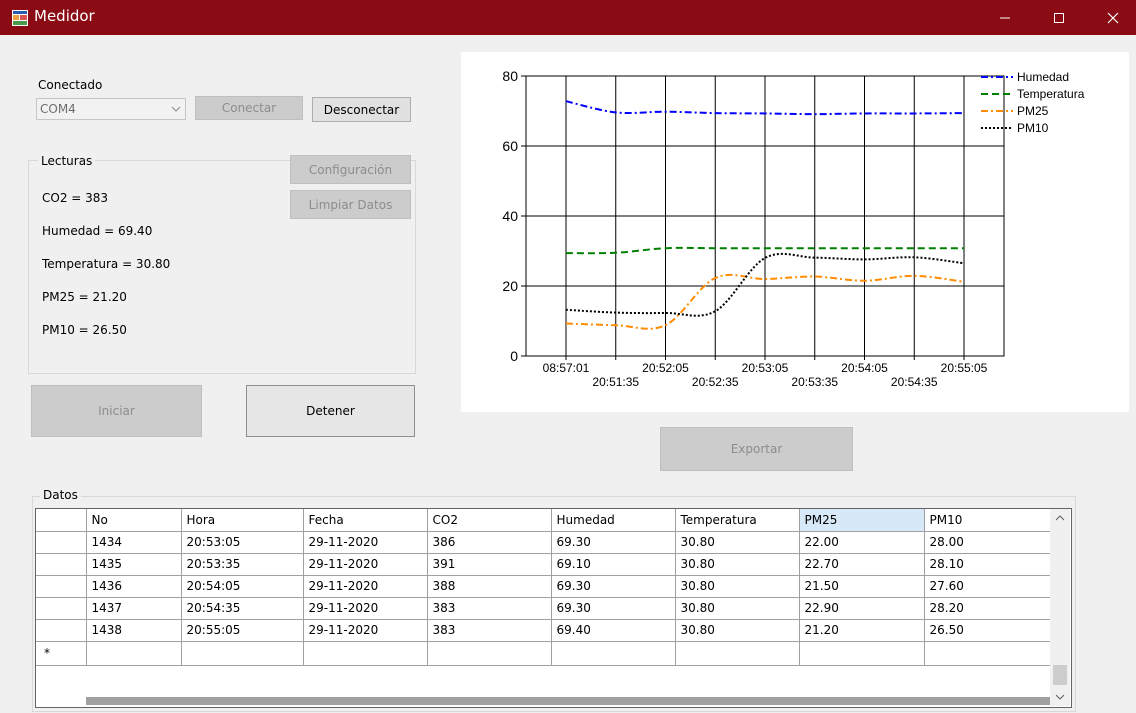  I want to click on vertical-scrollbar, so click(1060, 607).